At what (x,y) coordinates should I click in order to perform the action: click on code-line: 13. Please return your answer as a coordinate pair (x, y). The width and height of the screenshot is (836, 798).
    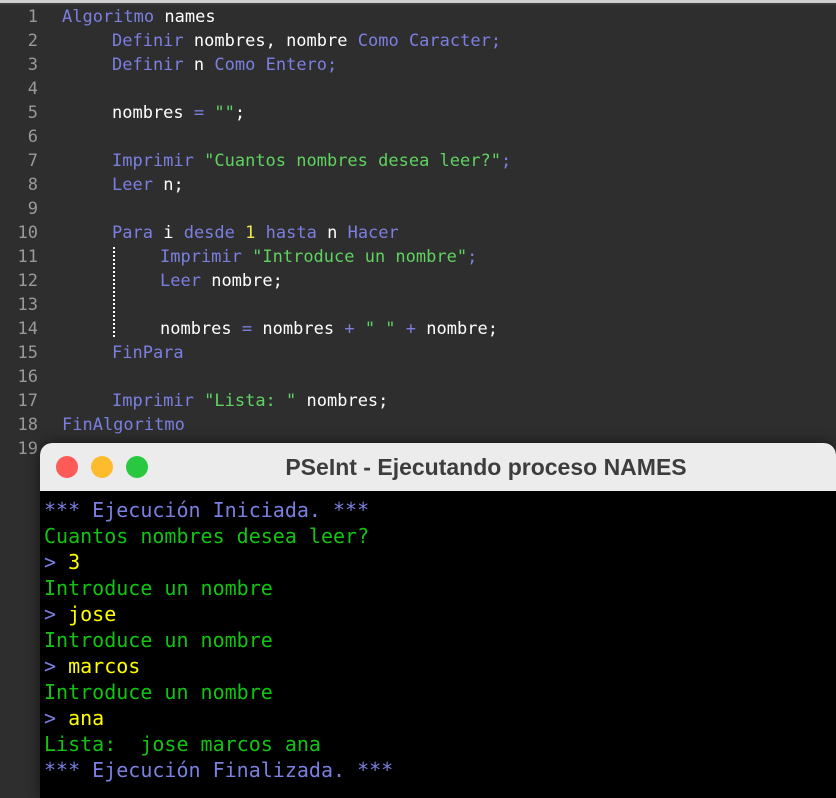
    Looking at the image, I should click on (418, 305).